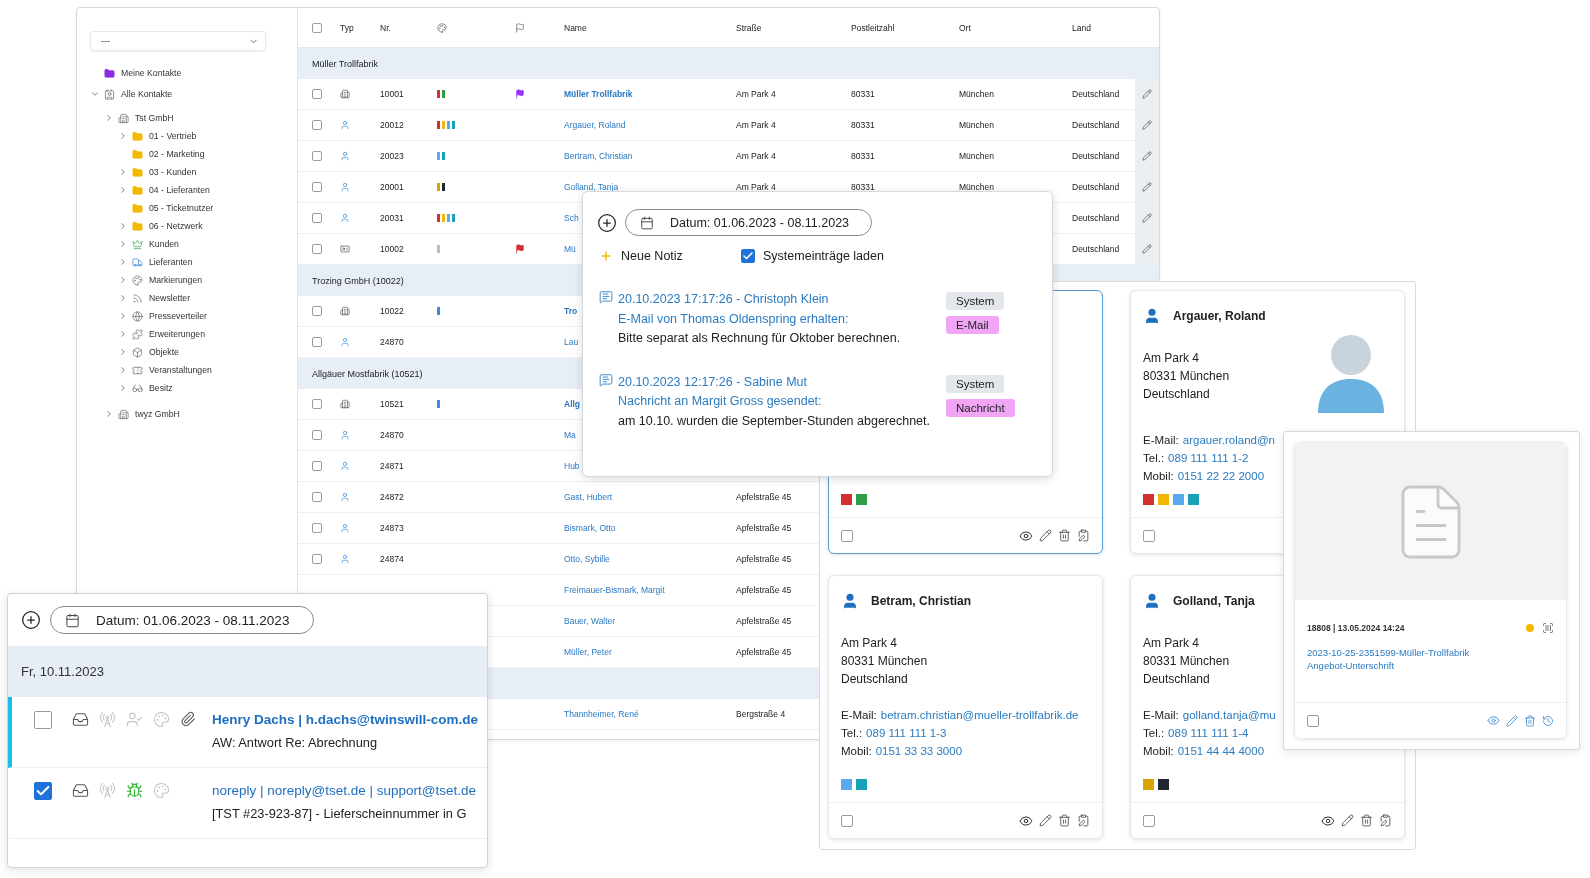 The image size is (1590, 878). Describe the element at coordinates (345, 719) in the screenshot. I see `sender-link: Henry Dachs | h.dachs@twinswill-com.de` at that location.